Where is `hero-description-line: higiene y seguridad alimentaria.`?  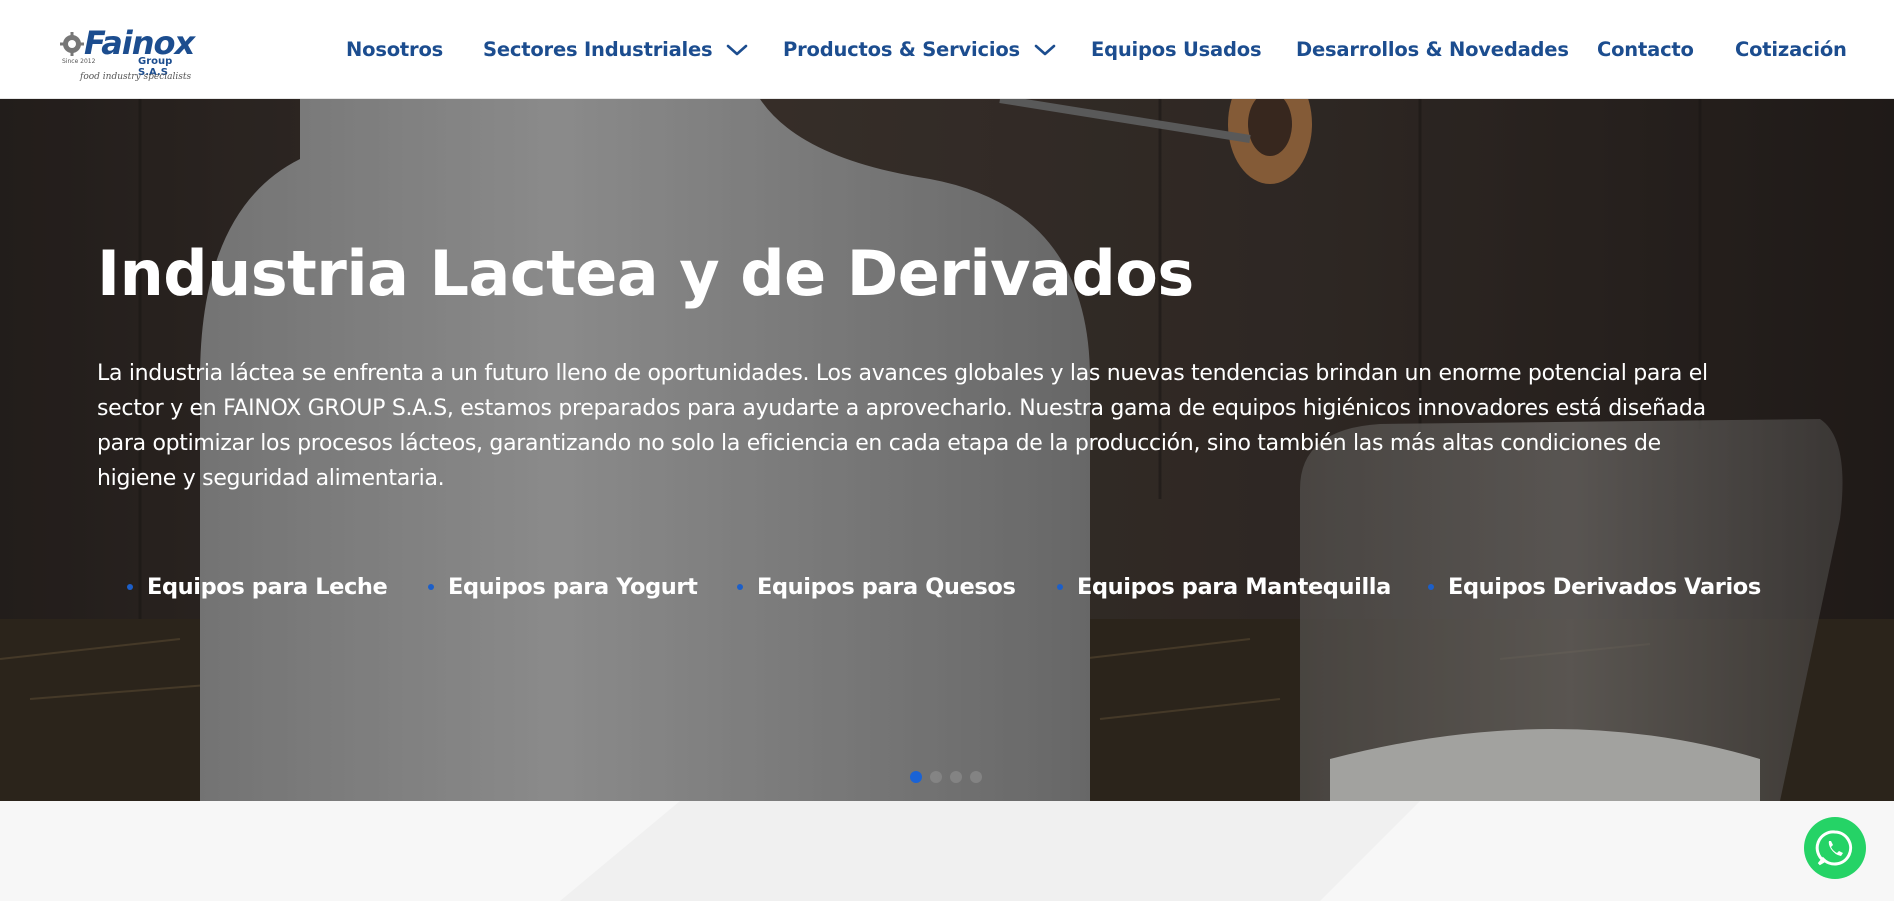
hero-description-line: higiene y seguridad alimentaria. is located at coordinates (271, 478).